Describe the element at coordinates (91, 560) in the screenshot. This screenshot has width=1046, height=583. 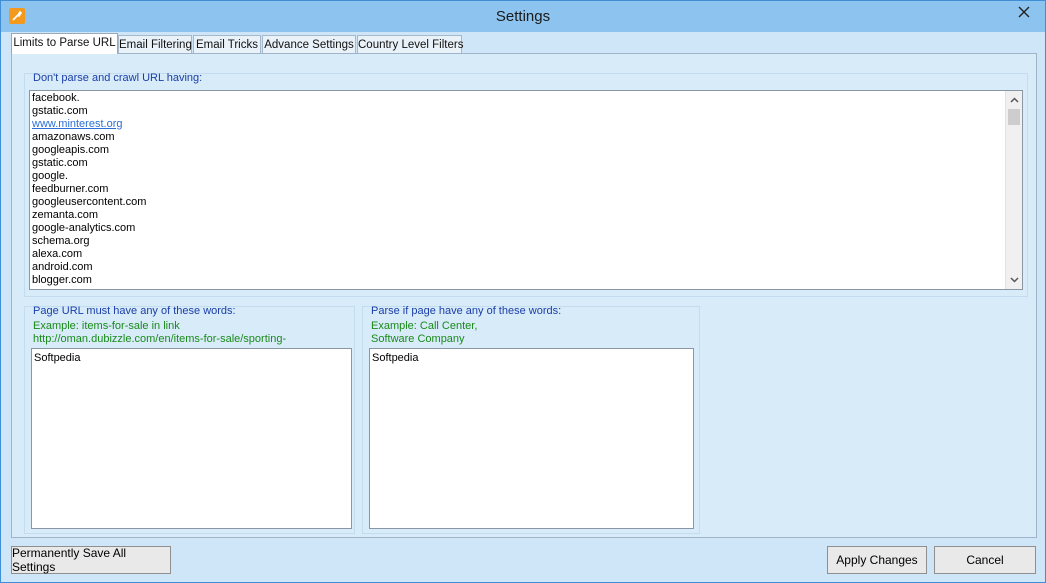
I see `save-all-settings-button: Permanently Save All Settings` at that location.